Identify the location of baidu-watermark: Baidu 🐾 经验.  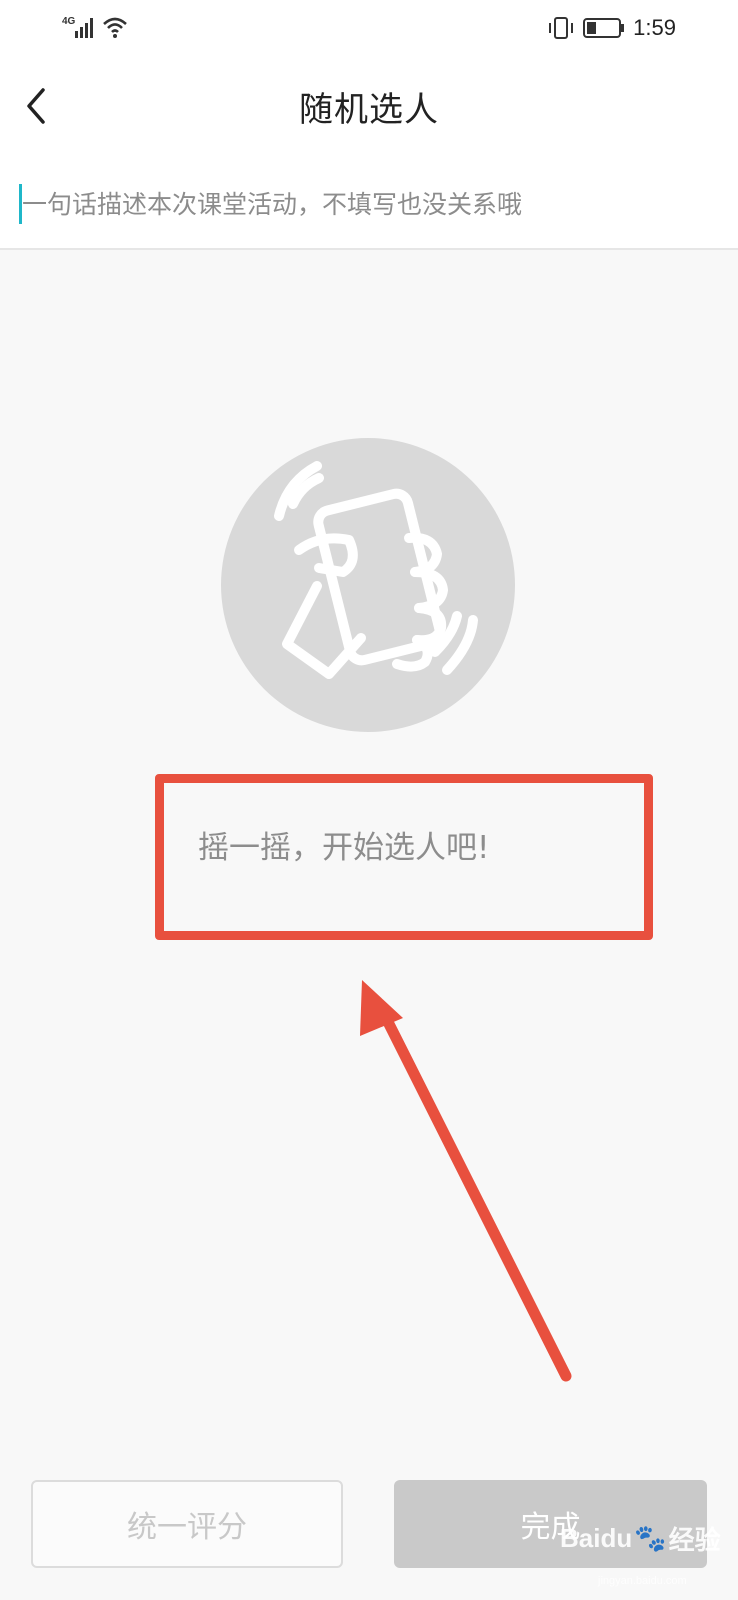
(640, 1538).